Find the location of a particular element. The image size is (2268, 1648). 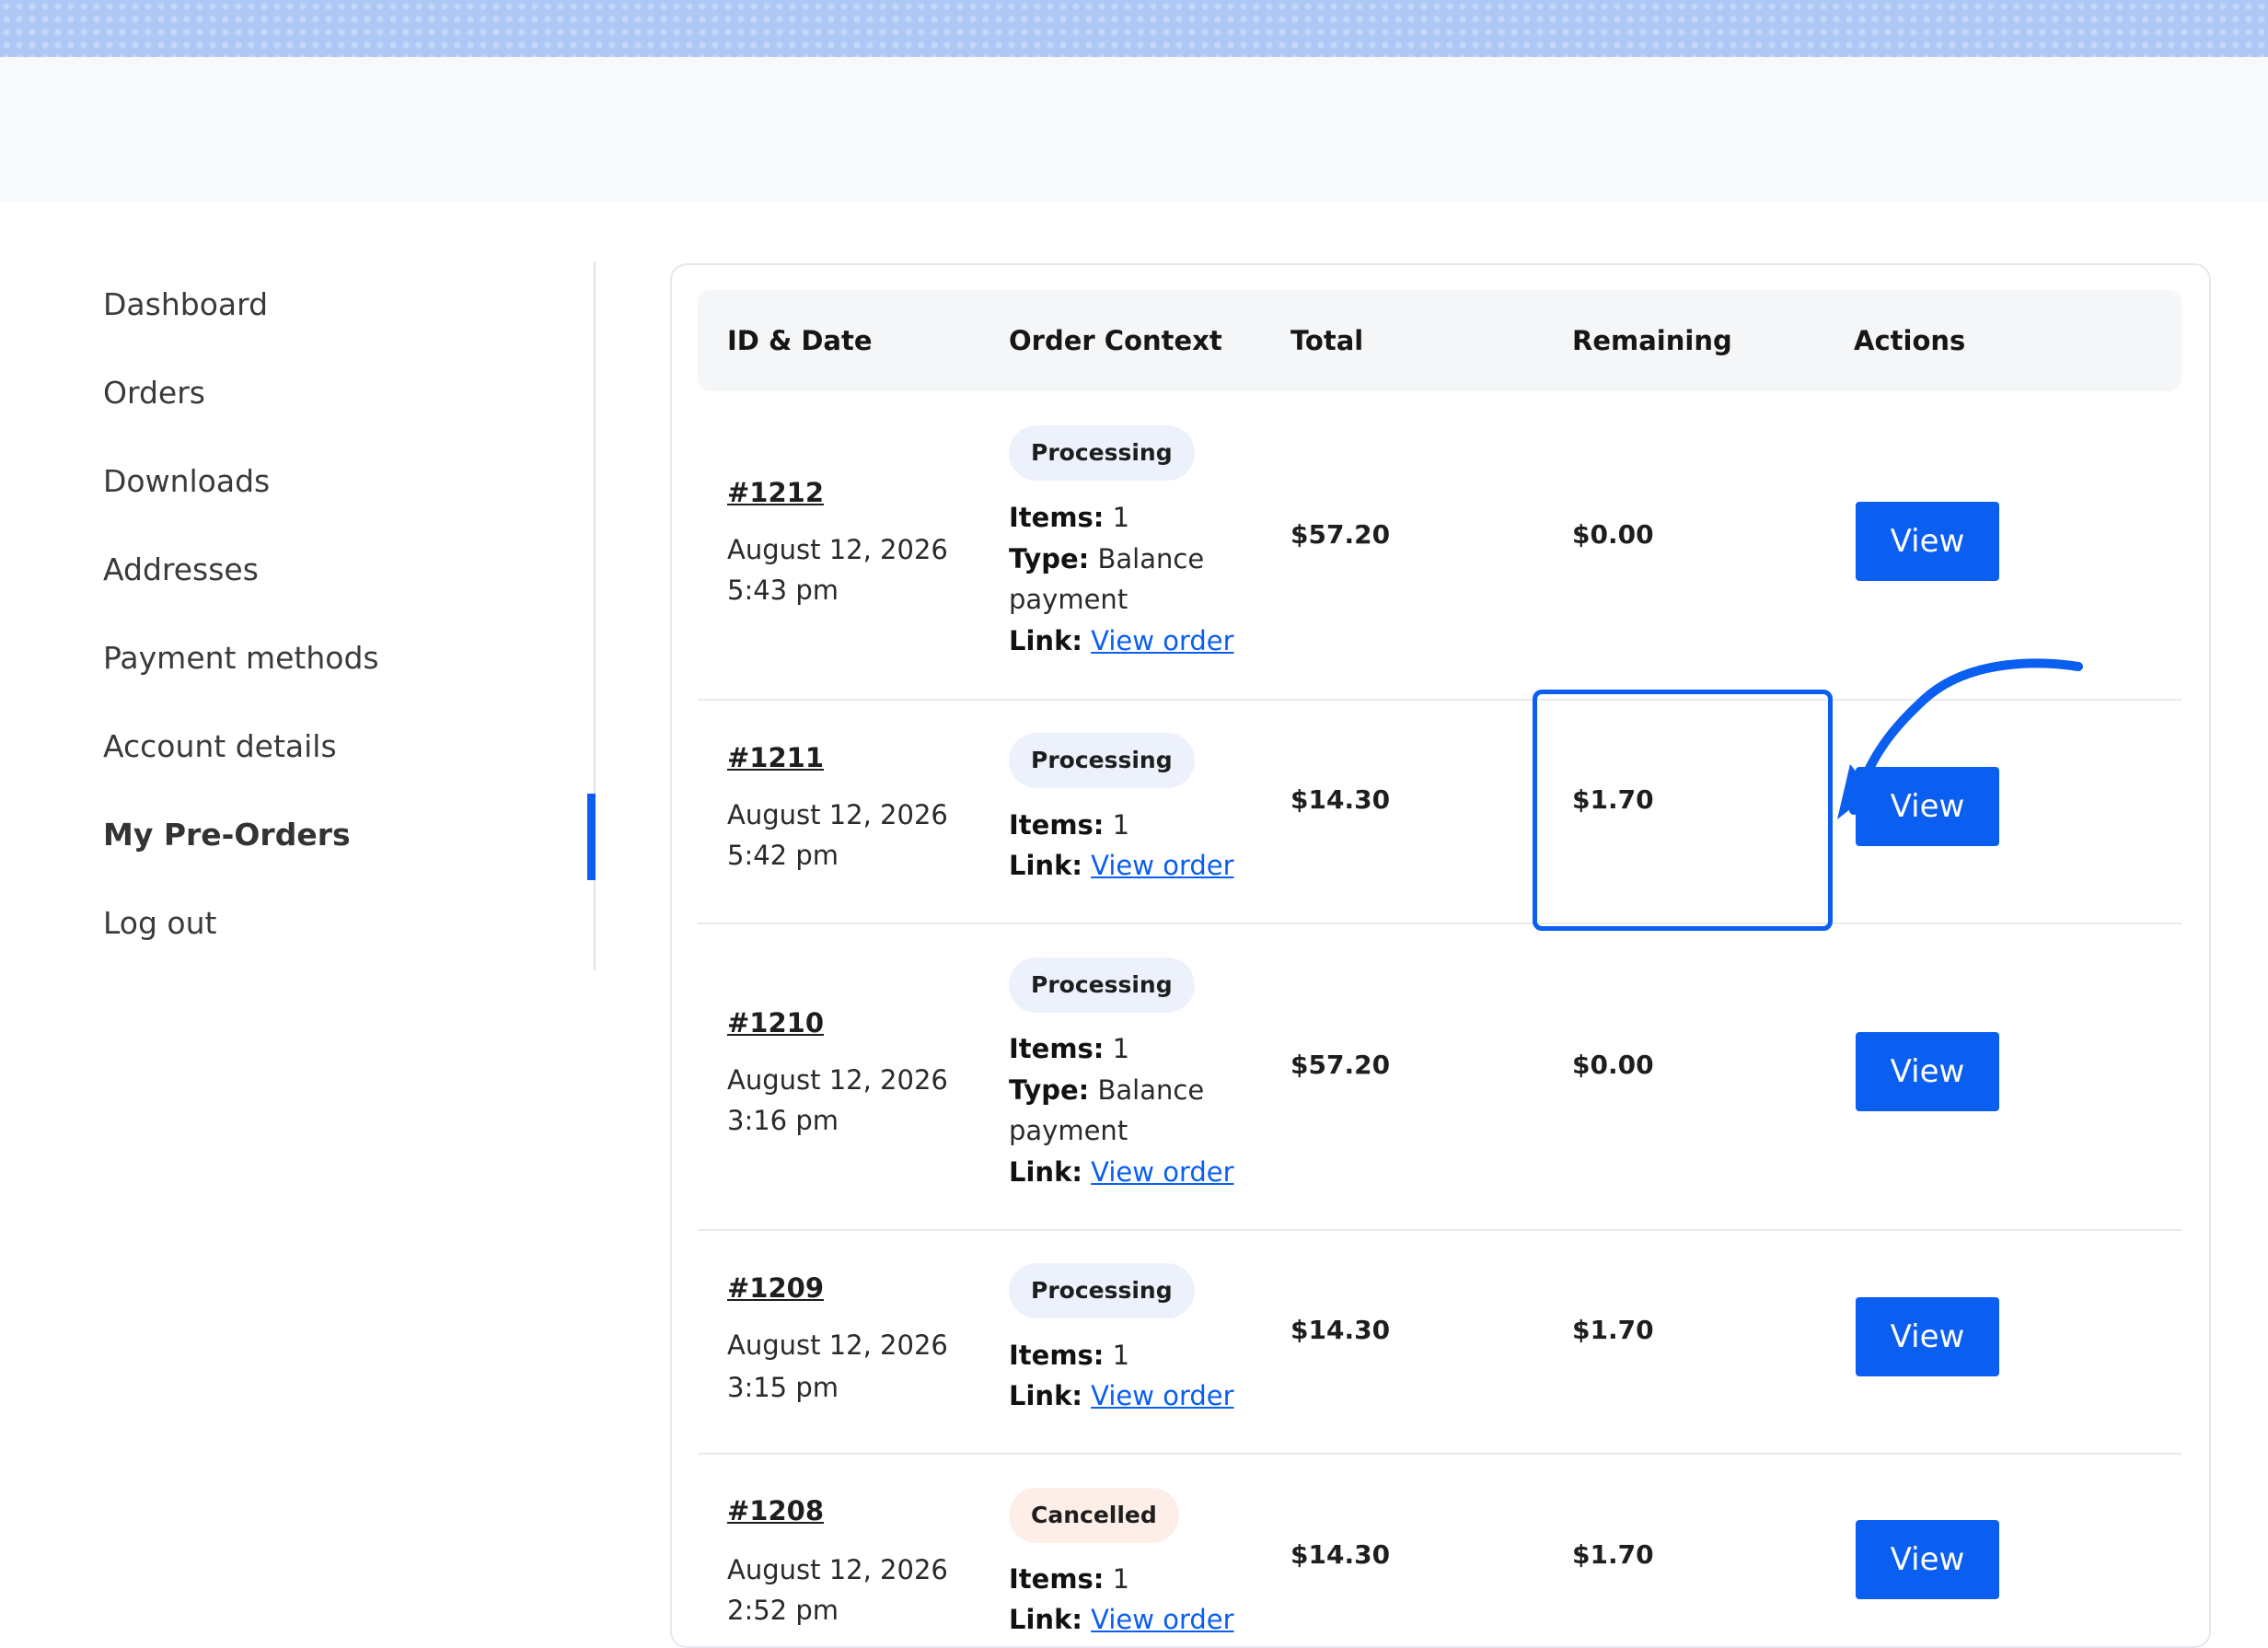

order-time: 3:16 pm is located at coordinates (783, 1121).